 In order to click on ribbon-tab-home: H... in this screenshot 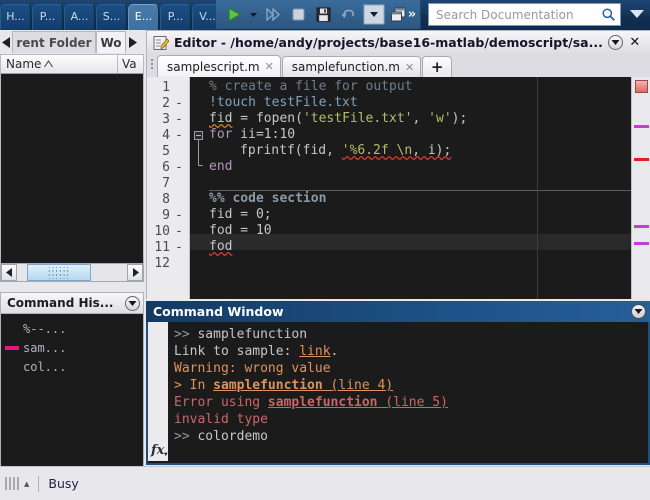, I will do `click(15, 17)`.